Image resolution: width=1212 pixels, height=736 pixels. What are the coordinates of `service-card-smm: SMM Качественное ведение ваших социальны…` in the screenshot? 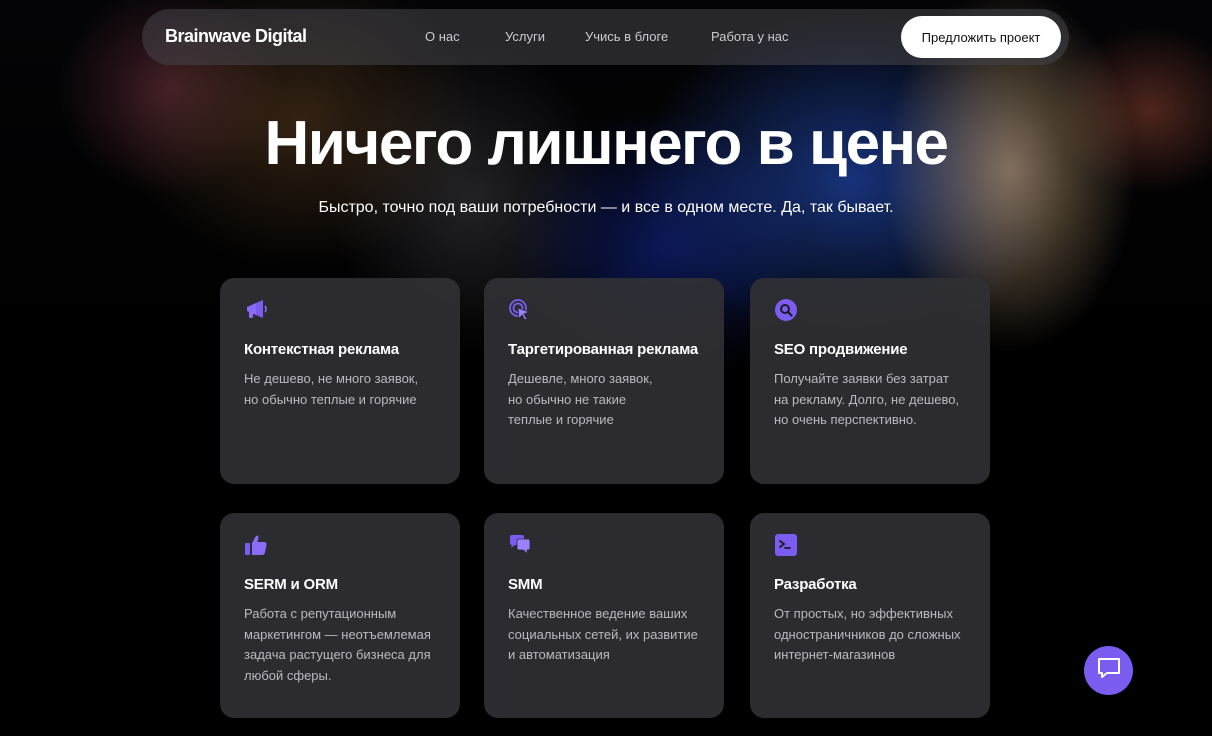 It's located at (604, 615).